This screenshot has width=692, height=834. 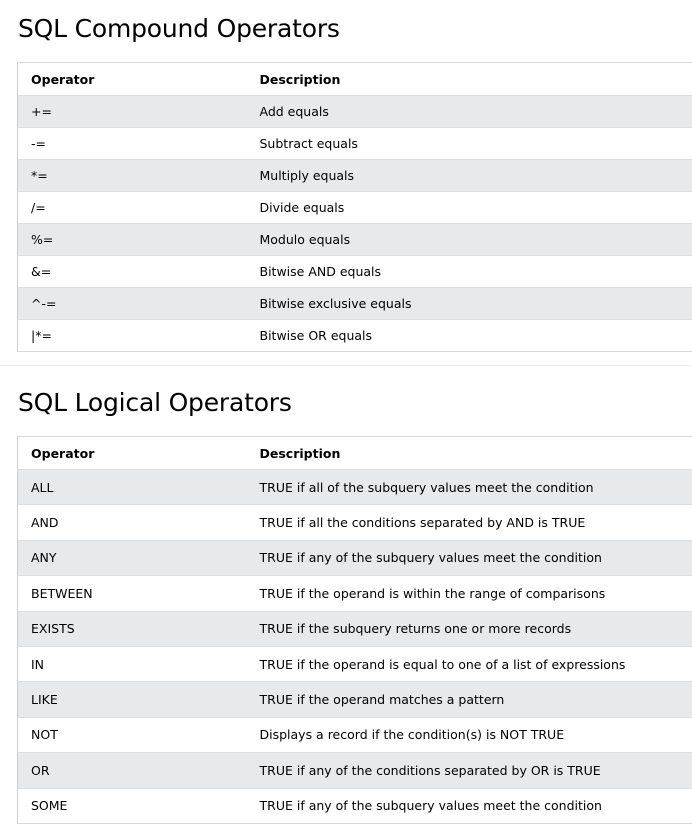 I want to click on operator-cell: ALL, so click(x=132, y=486).